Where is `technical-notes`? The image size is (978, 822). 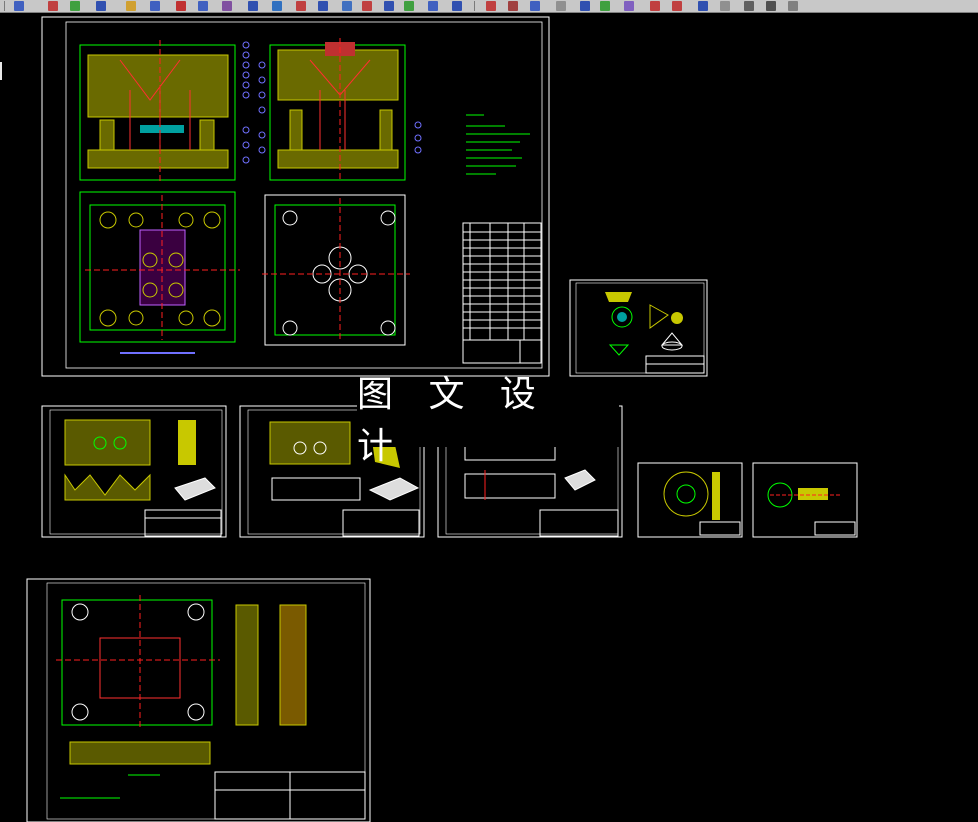
technical-notes is located at coordinates (498, 144).